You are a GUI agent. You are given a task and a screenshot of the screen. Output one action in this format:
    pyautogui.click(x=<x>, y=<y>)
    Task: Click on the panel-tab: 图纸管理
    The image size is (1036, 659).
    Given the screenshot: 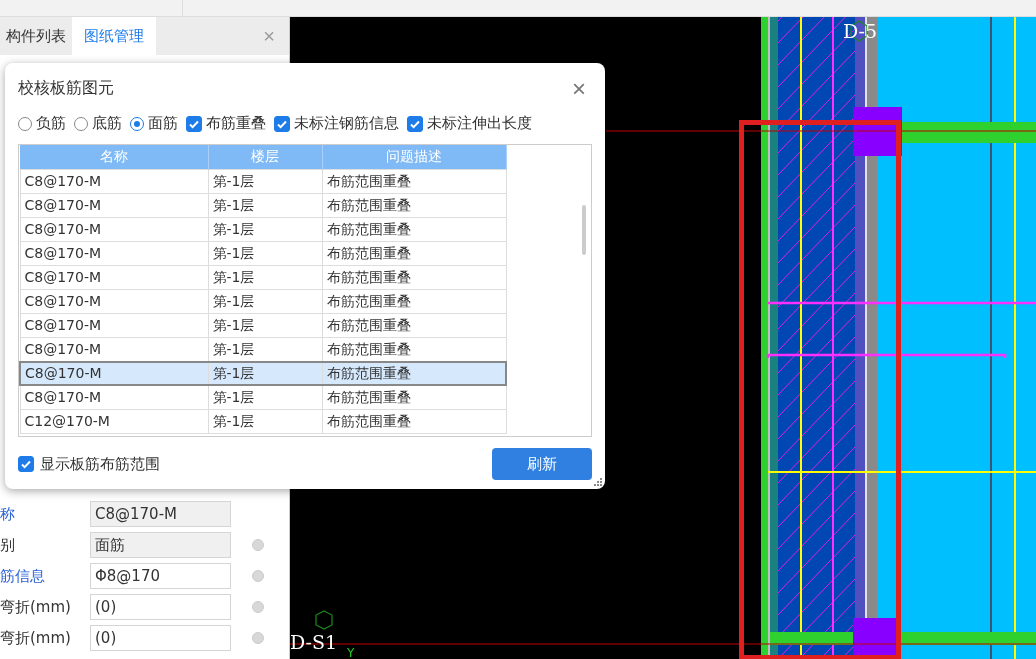 What is the action you would take?
    pyautogui.click(x=114, y=36)
    